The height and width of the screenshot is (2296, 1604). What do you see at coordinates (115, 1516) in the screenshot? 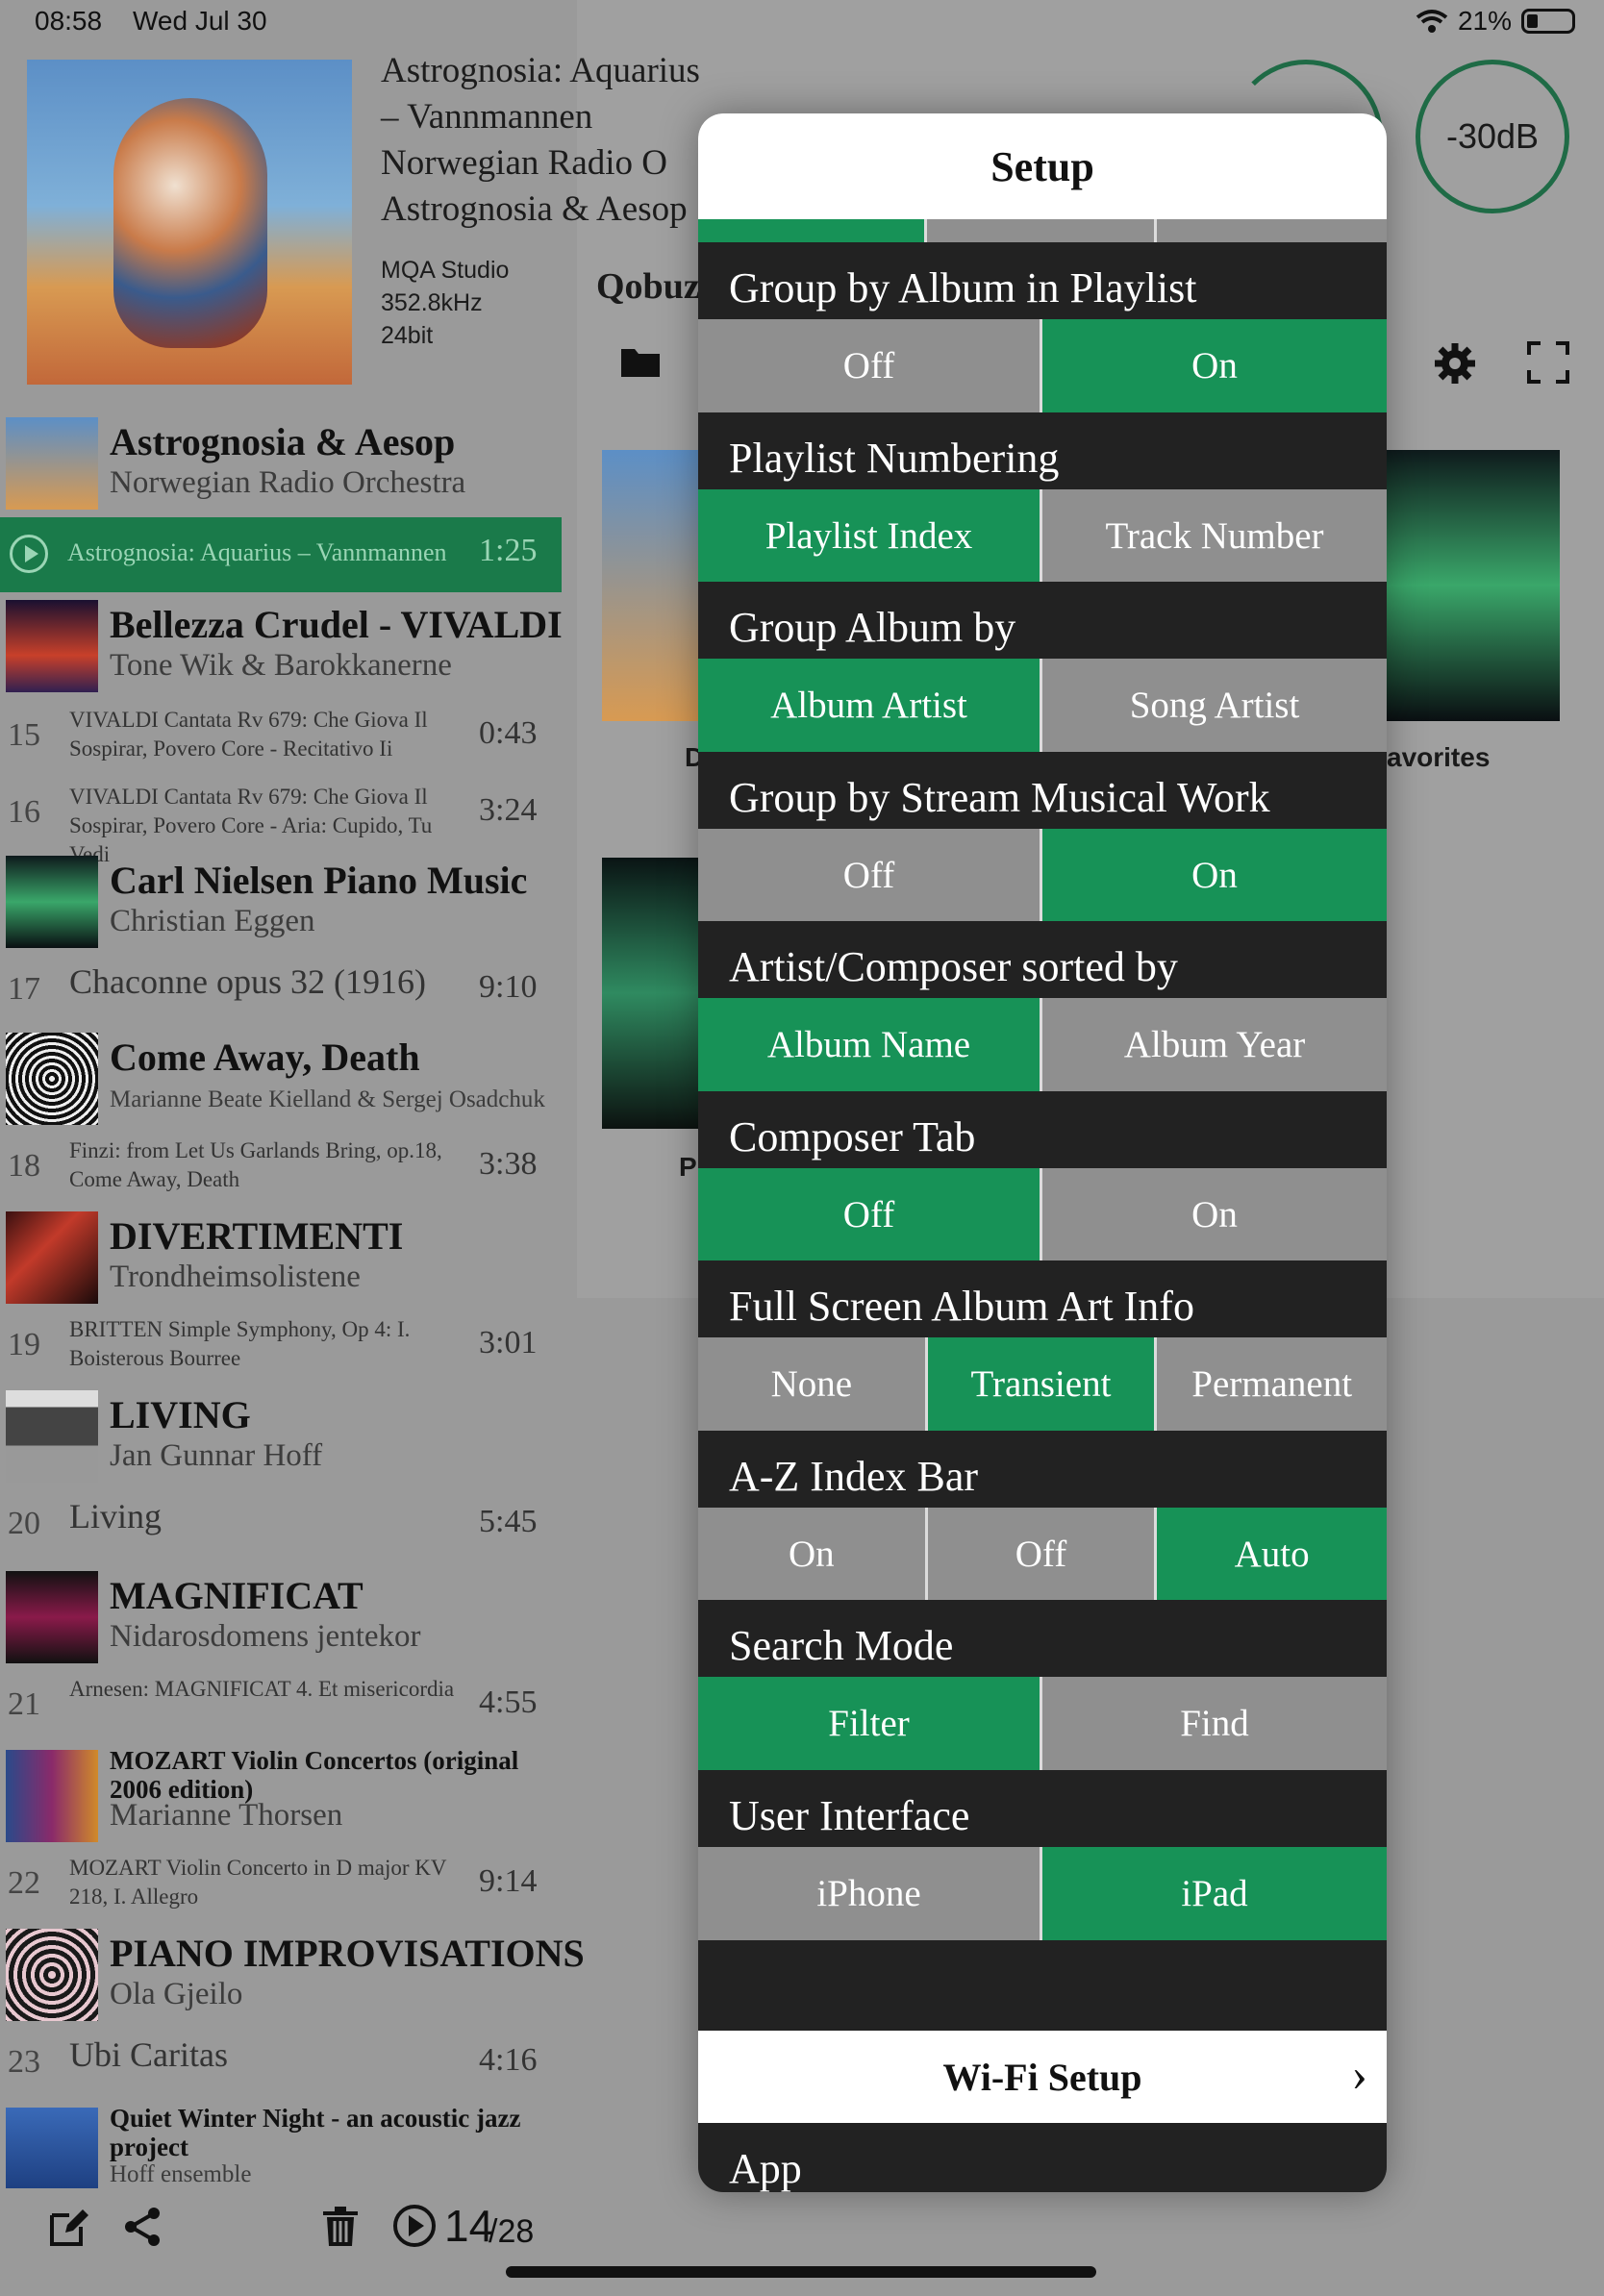
I see `track-name: Living` at bounding box center [115, 1516].